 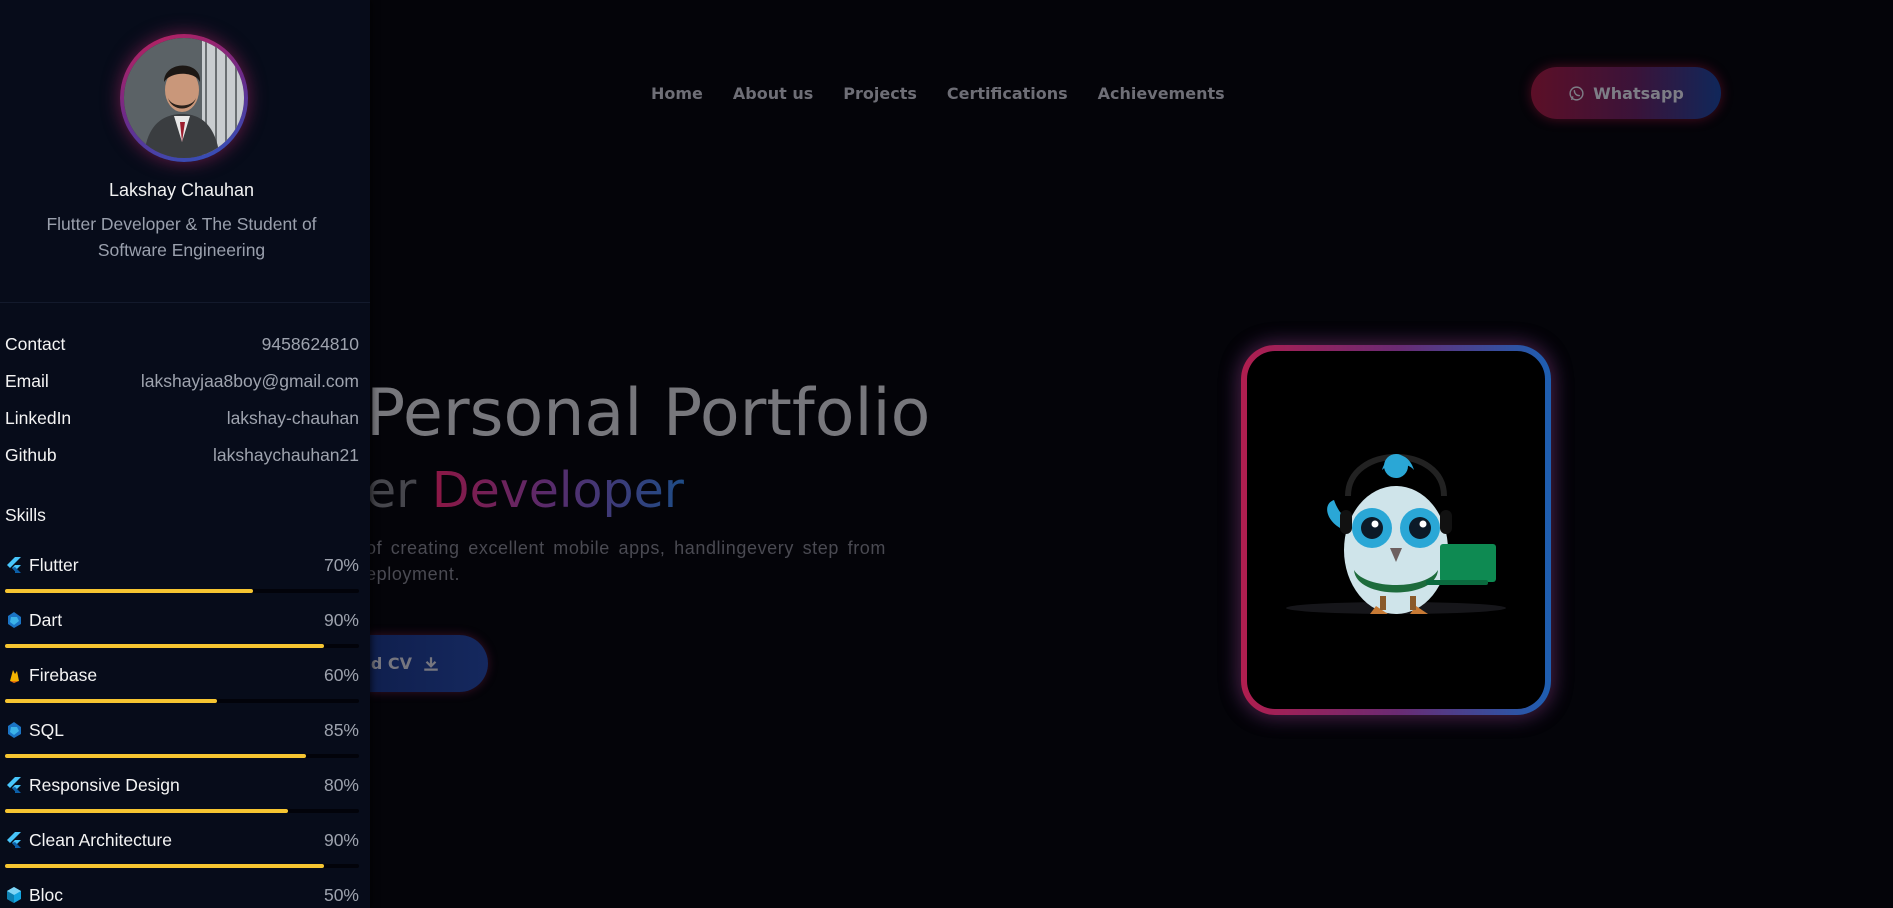 What do you see at coordinates (182, 344) in the screenshot?
I see `contact-row: Contact 9458624810` at bounding box center [182, 344].